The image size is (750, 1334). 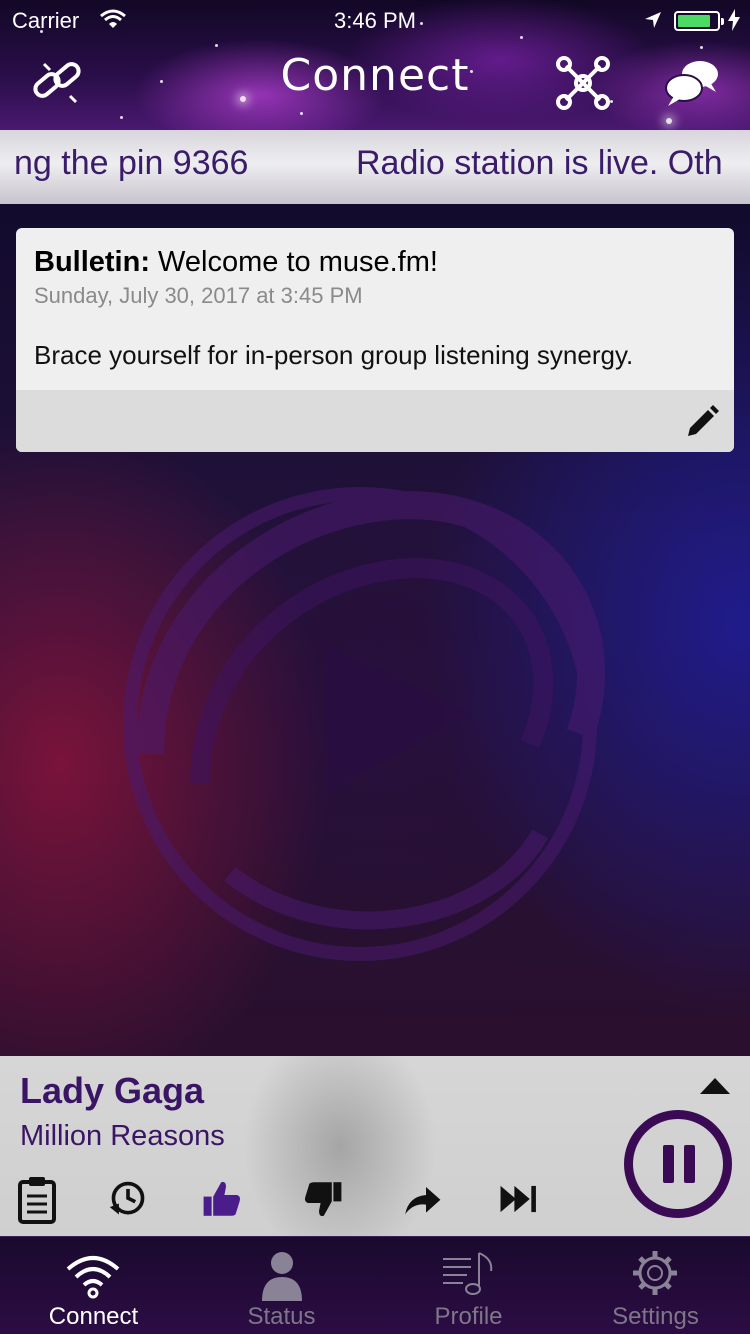 What do you see at coordinates (422, 1199) in the screenshot?
I see `share-icon` at bounding box center [422, 1199].